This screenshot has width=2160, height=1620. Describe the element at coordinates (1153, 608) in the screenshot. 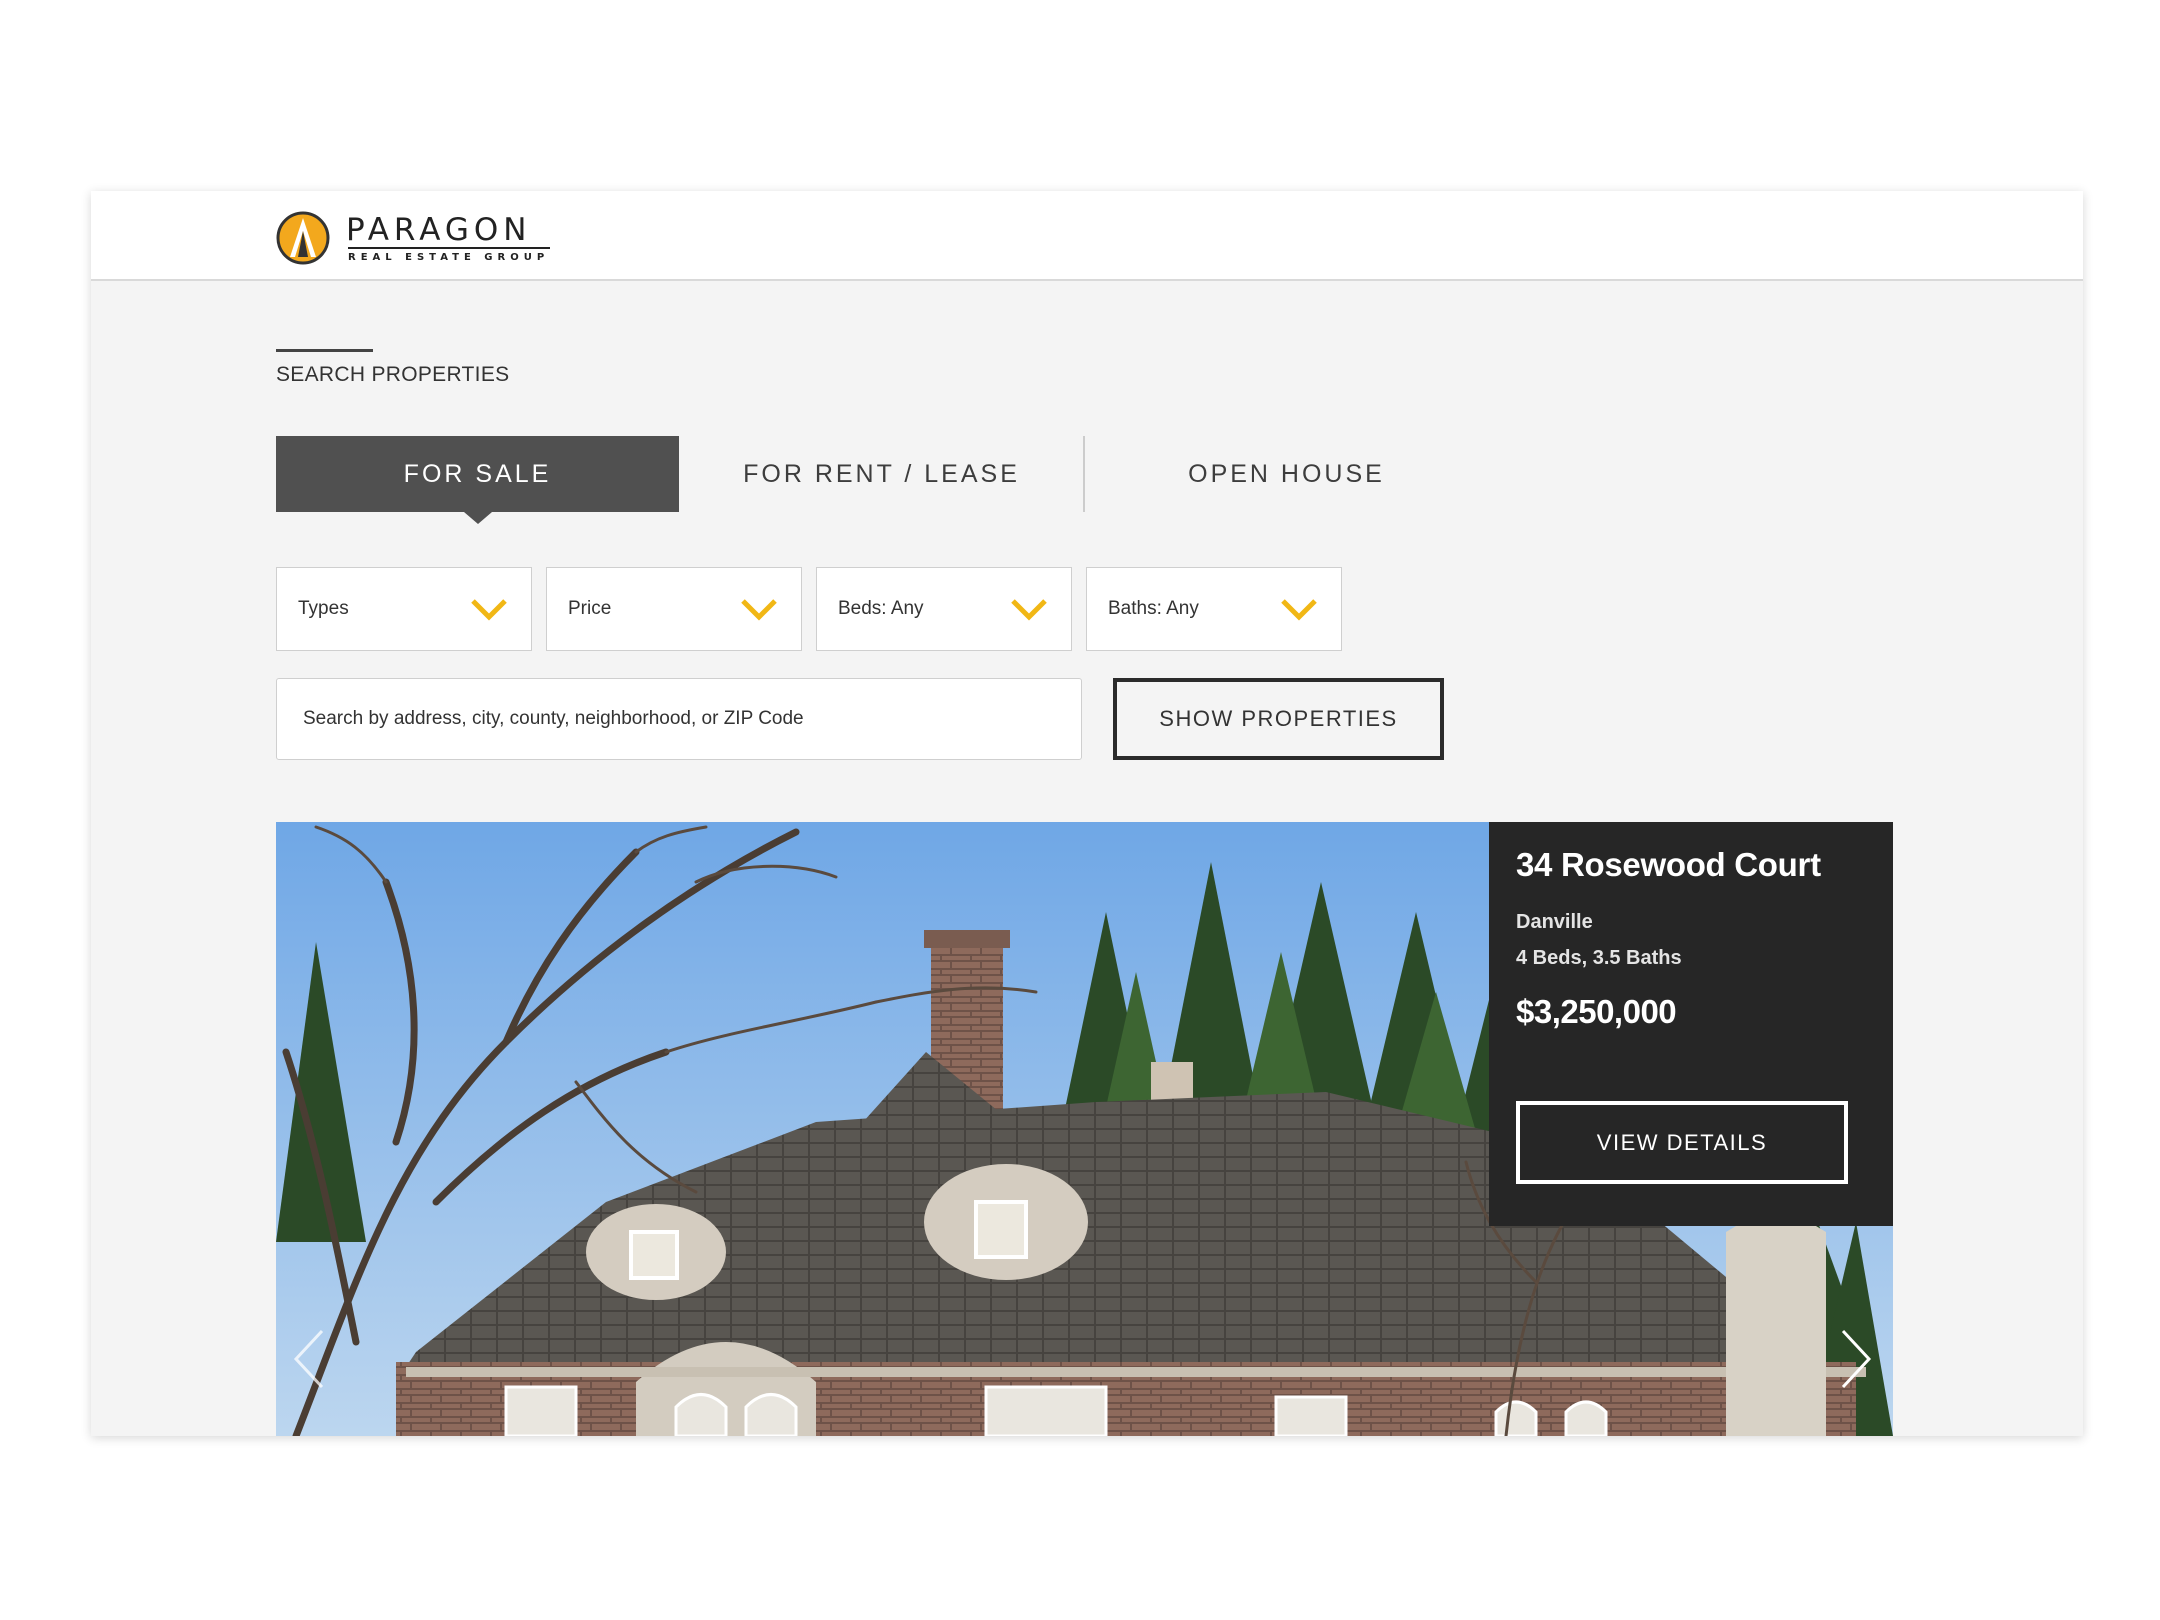

I see `baths-dropdown-label: Baths: Any` at that location.